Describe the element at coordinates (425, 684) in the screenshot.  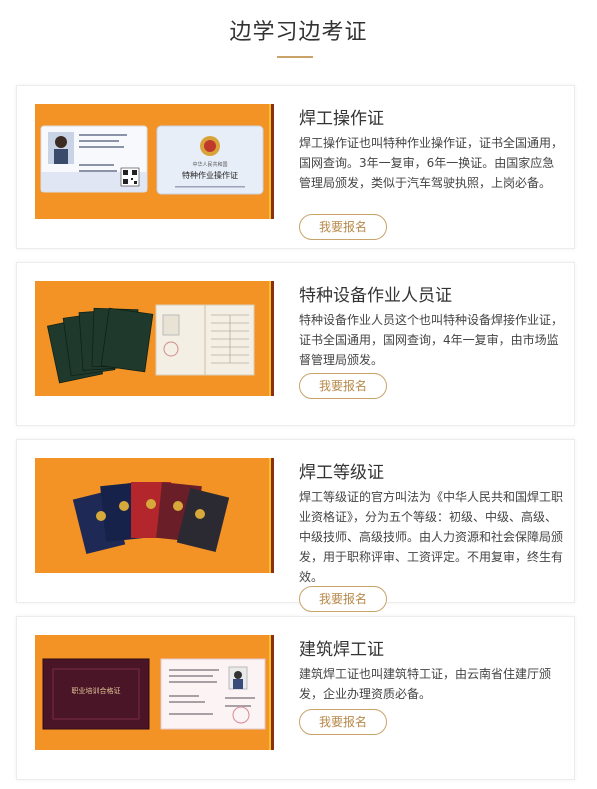
I see `card-description: 建筑焊工证也叫建筑特工证，由云南省住建厅颁发，企业办理资质必备。` at that location.